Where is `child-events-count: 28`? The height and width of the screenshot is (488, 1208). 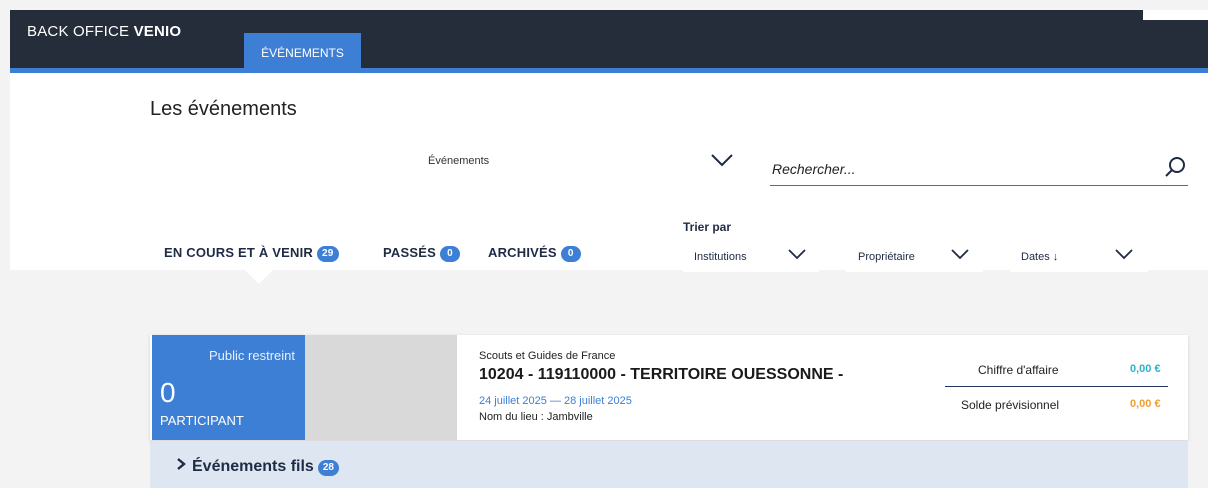
child-events-count: 28 is located at coordinates (328, 468).